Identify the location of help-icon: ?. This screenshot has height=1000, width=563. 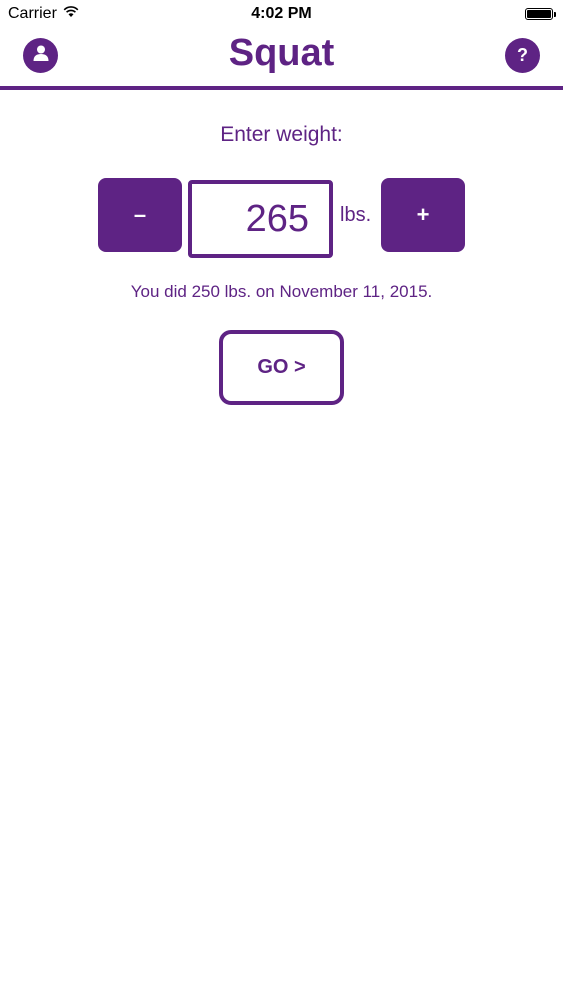
(522, 55).